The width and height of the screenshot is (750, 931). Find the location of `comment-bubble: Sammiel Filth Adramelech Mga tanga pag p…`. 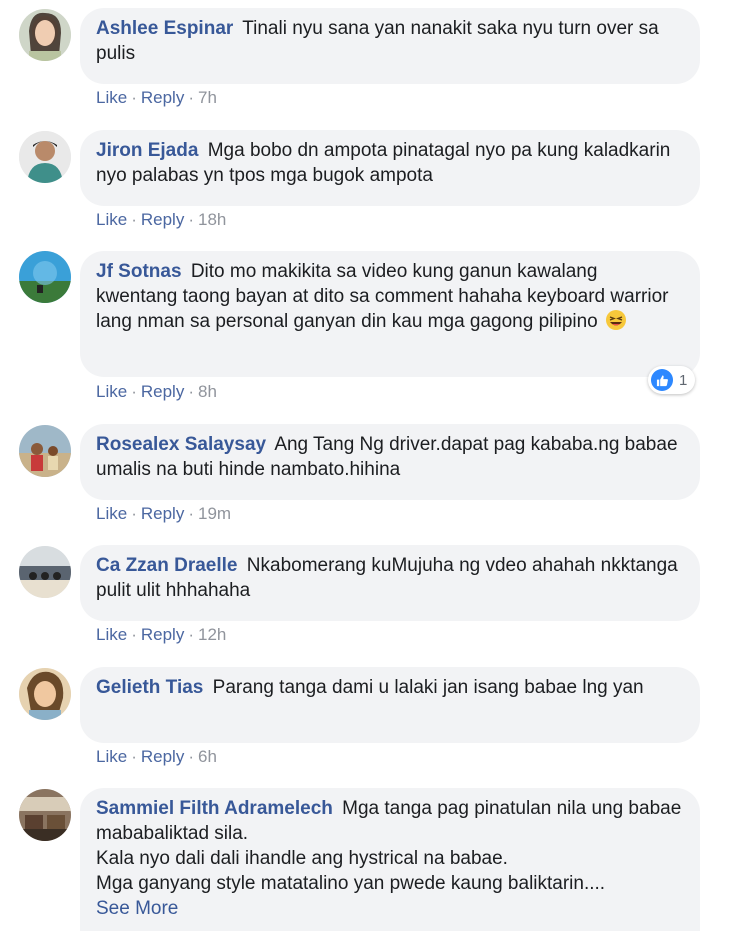

comment-bubble: Sammiel Filth Adramelech Mga tanga pag p… is located at coordinates (390, 859).